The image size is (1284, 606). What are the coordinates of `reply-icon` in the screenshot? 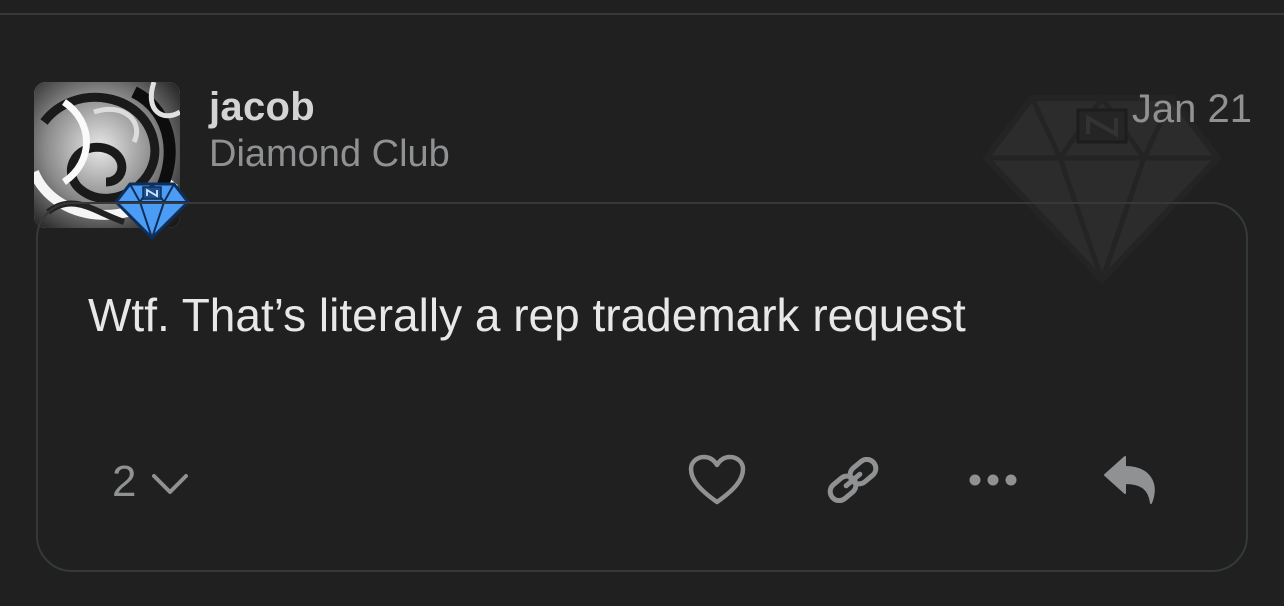 It's located at (1131, 482).